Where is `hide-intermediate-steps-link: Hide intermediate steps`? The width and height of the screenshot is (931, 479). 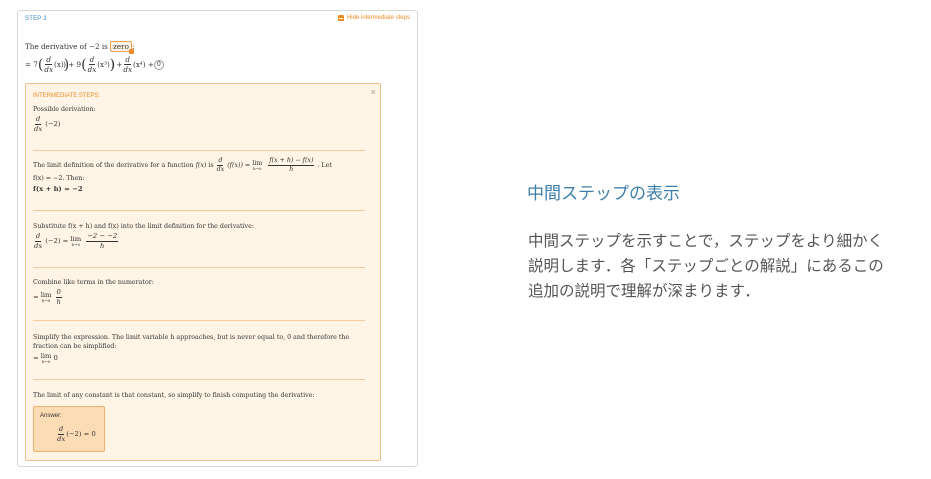 hide-intermediate-steps-link: Hide intermediate steps is located at coordinates (373, 18).